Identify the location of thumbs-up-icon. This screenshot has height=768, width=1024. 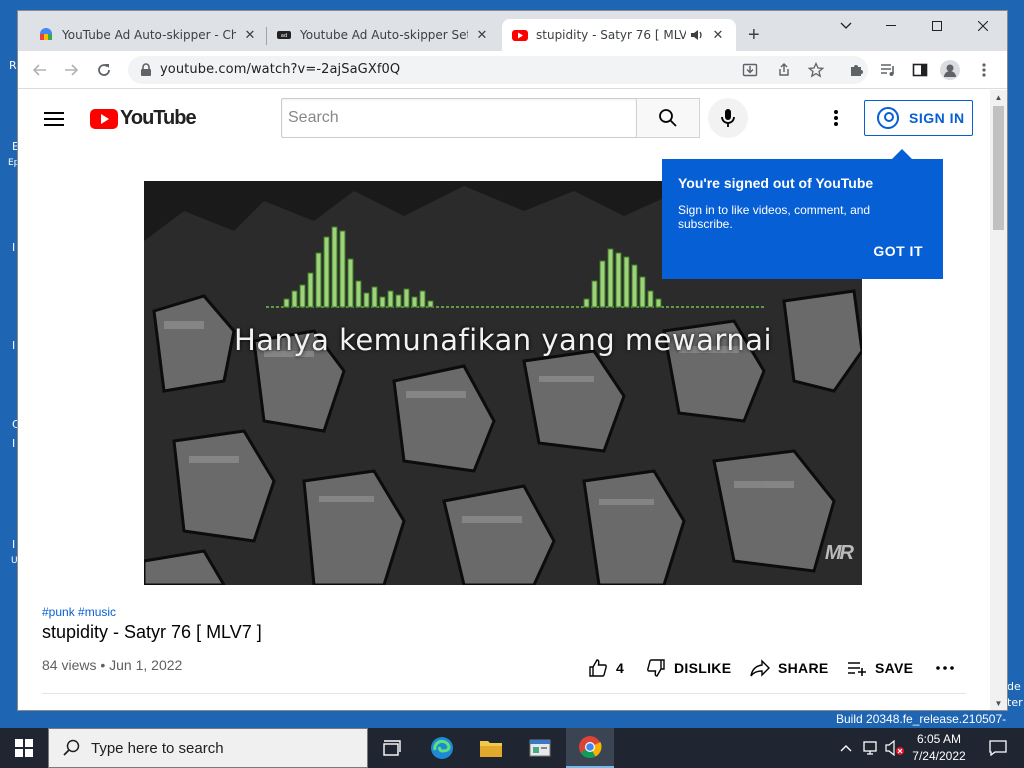
(598, 668).